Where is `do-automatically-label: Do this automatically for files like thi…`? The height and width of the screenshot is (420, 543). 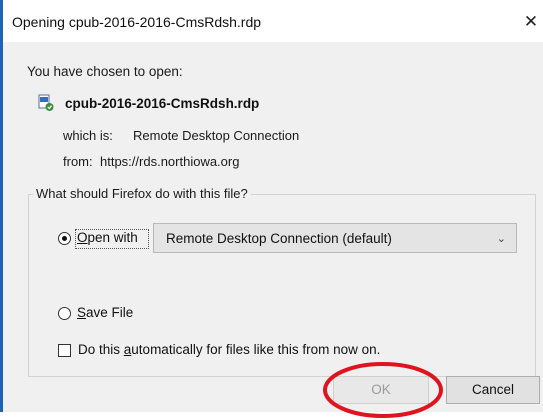
do-automatically-label: Do this automatically for files like thi… is located at coordinates (229, 349).